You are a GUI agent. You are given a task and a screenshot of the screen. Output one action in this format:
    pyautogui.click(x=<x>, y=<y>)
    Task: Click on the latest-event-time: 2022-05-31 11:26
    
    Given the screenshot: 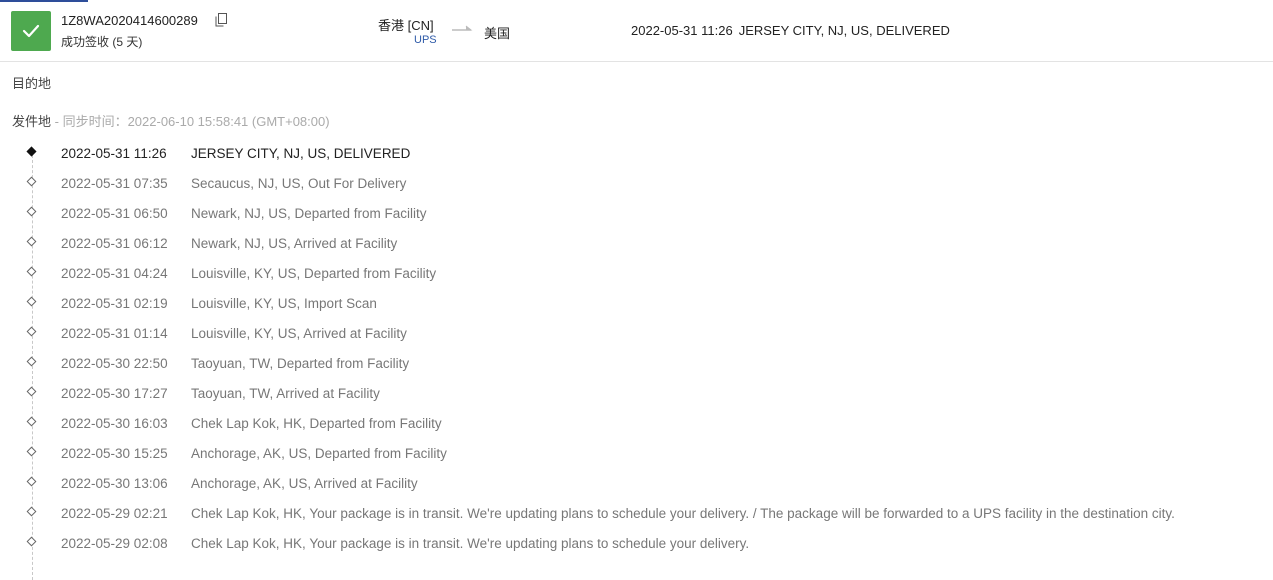 What is the action you would take?
    pyautogui.click(x=682, y=30)
    